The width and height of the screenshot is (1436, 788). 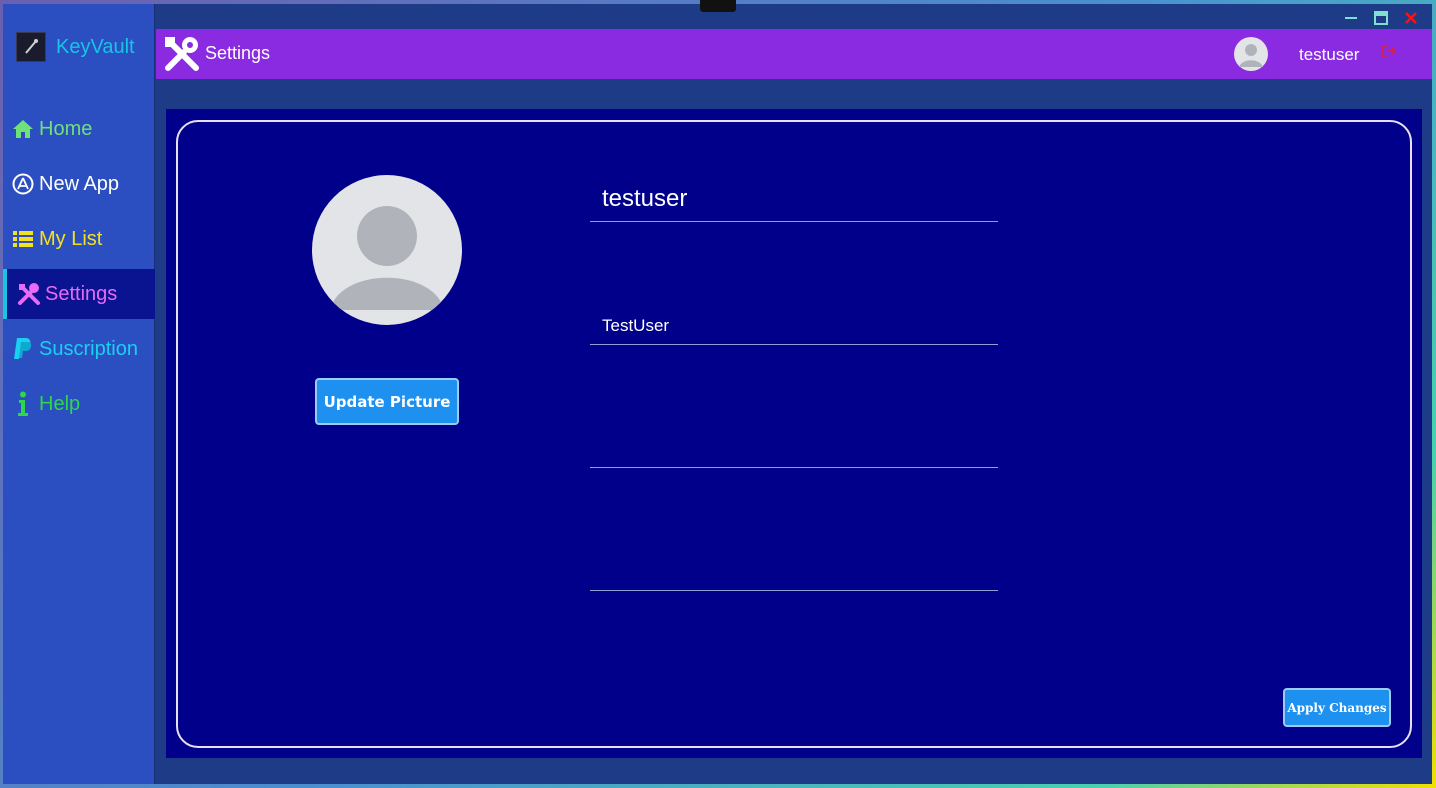 I want to click on logout-icon, so click(x=1389, y=51).